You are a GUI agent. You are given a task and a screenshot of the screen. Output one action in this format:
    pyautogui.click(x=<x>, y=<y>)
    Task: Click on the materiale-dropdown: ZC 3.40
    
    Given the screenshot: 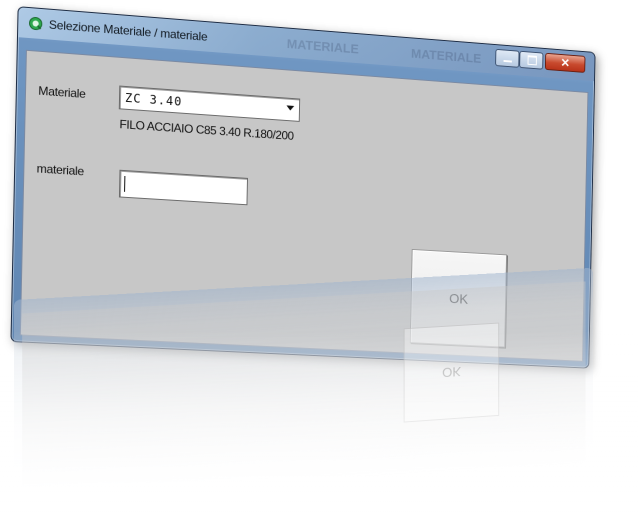 What is the action you would take?
    pyautogui.click(x=209, y=104)
    